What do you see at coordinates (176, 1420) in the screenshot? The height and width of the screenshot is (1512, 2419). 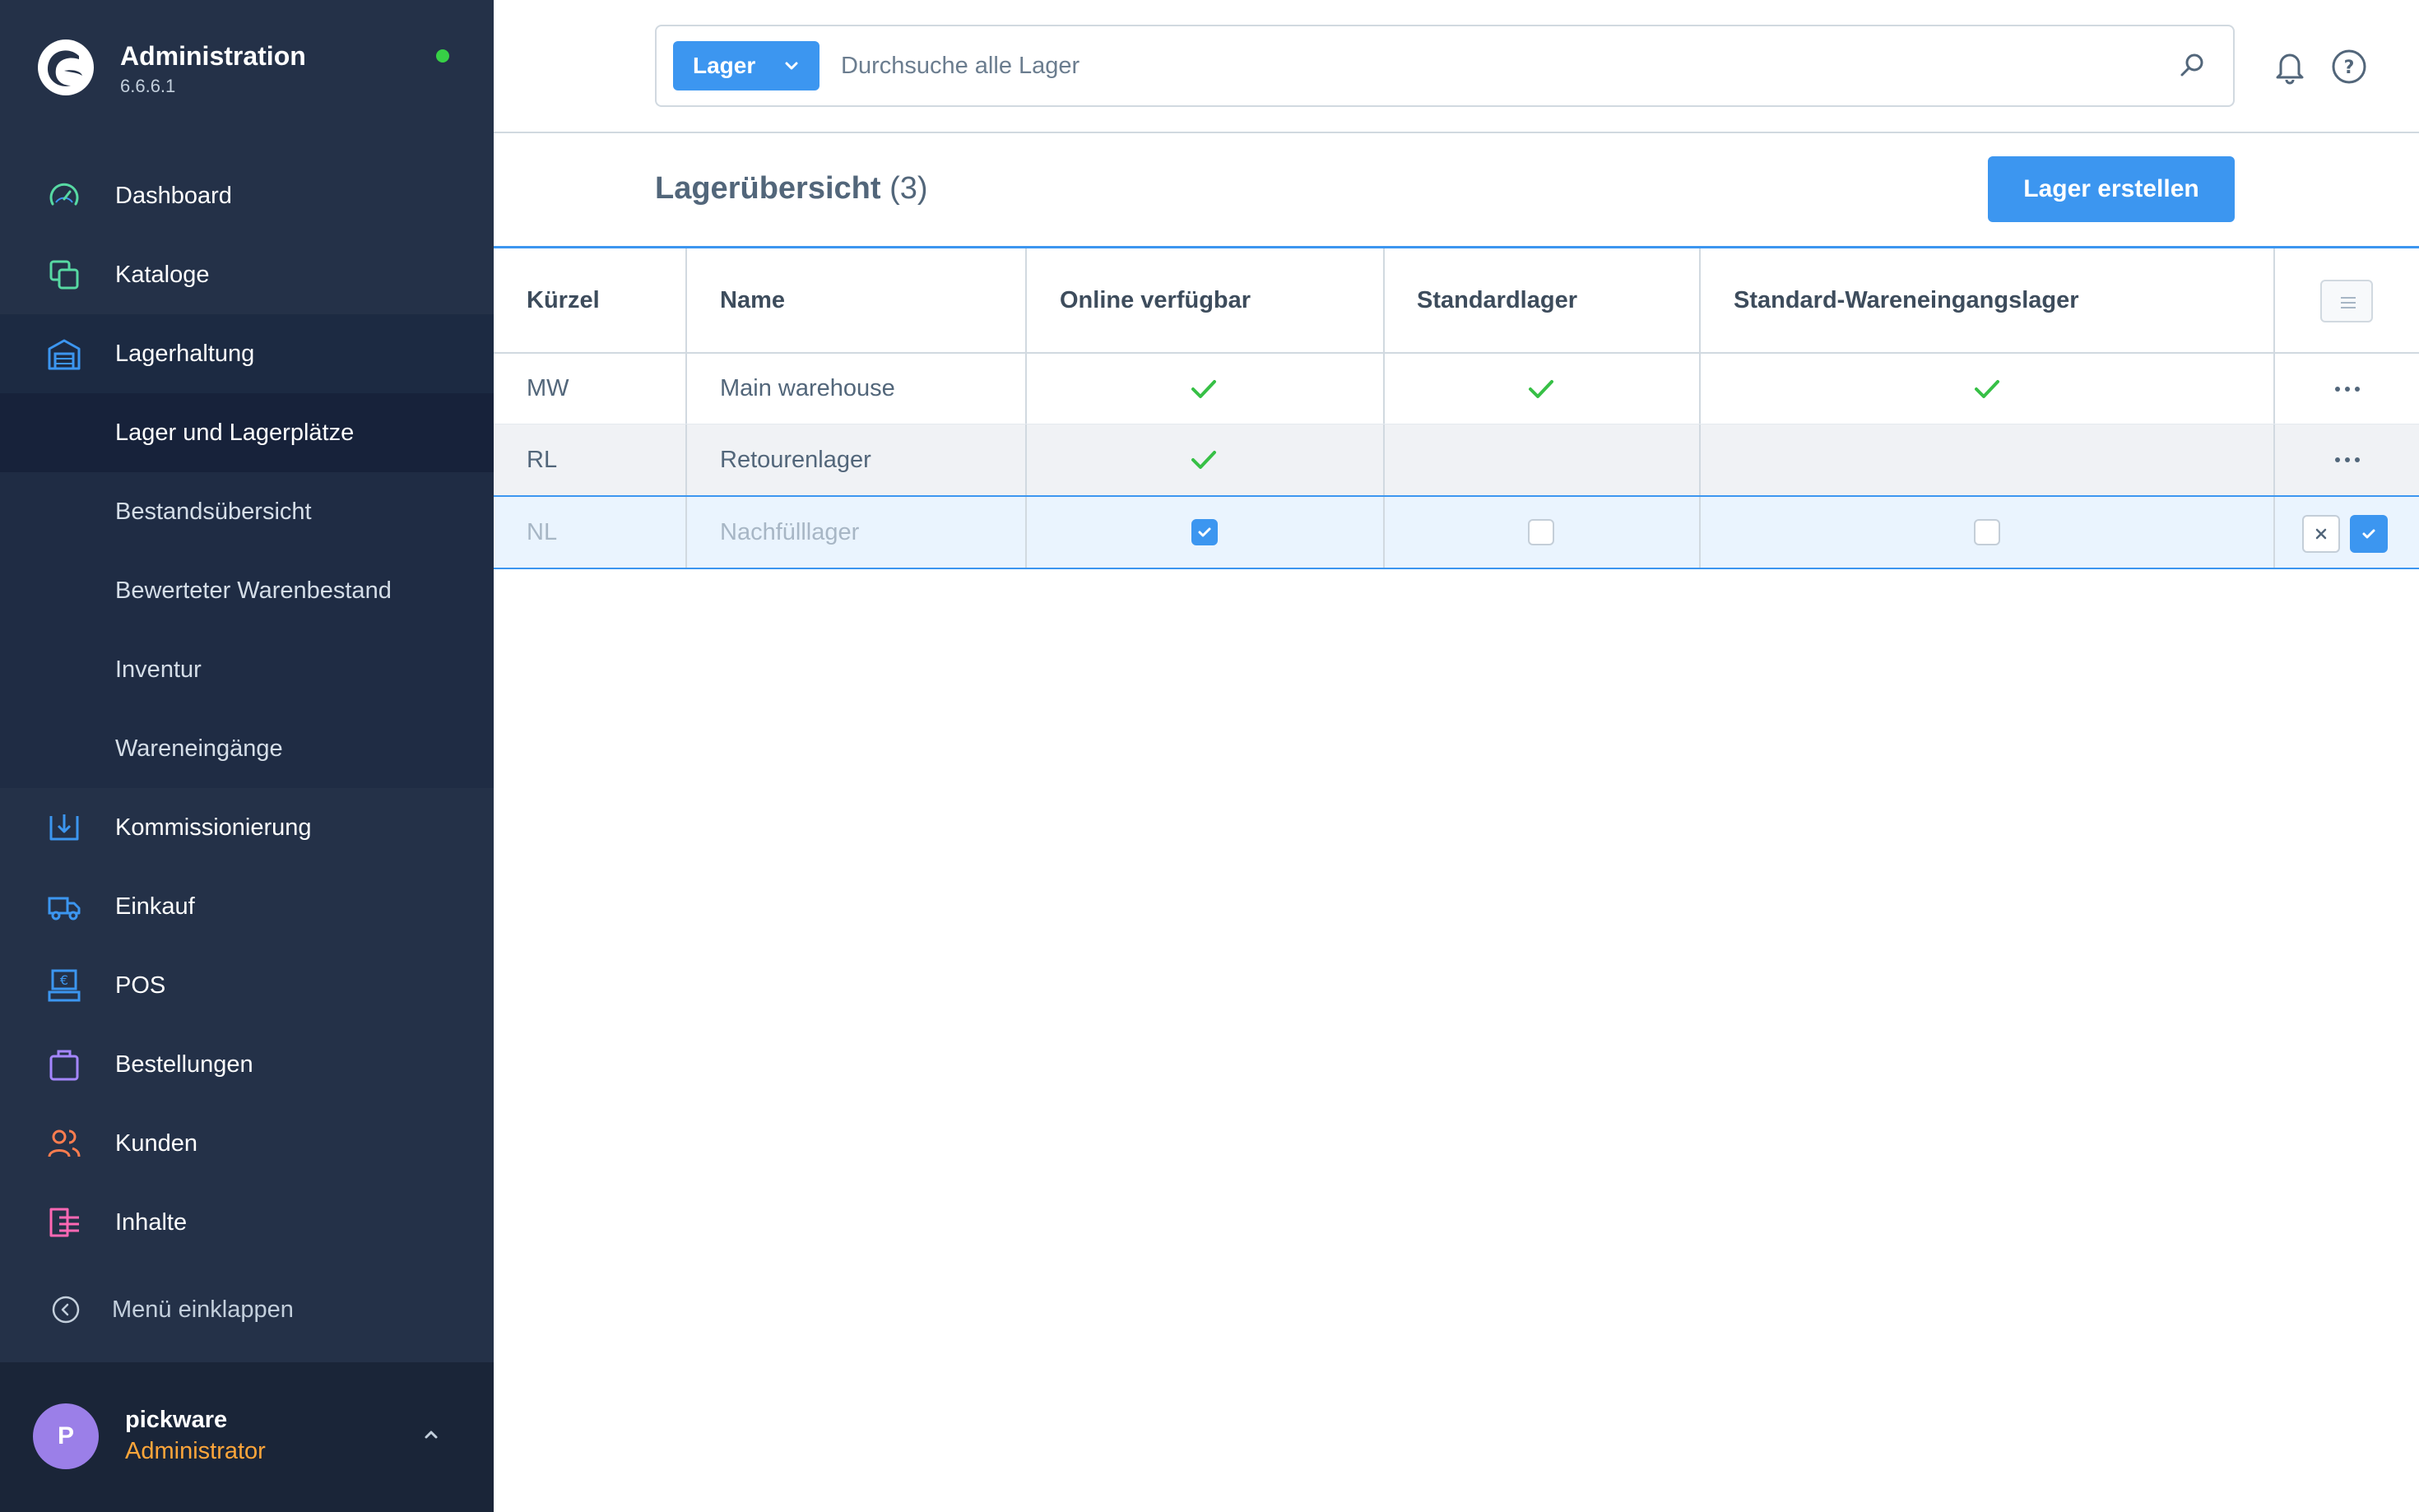 I see `user-name: pickware` at bounding box center [176, 1420].